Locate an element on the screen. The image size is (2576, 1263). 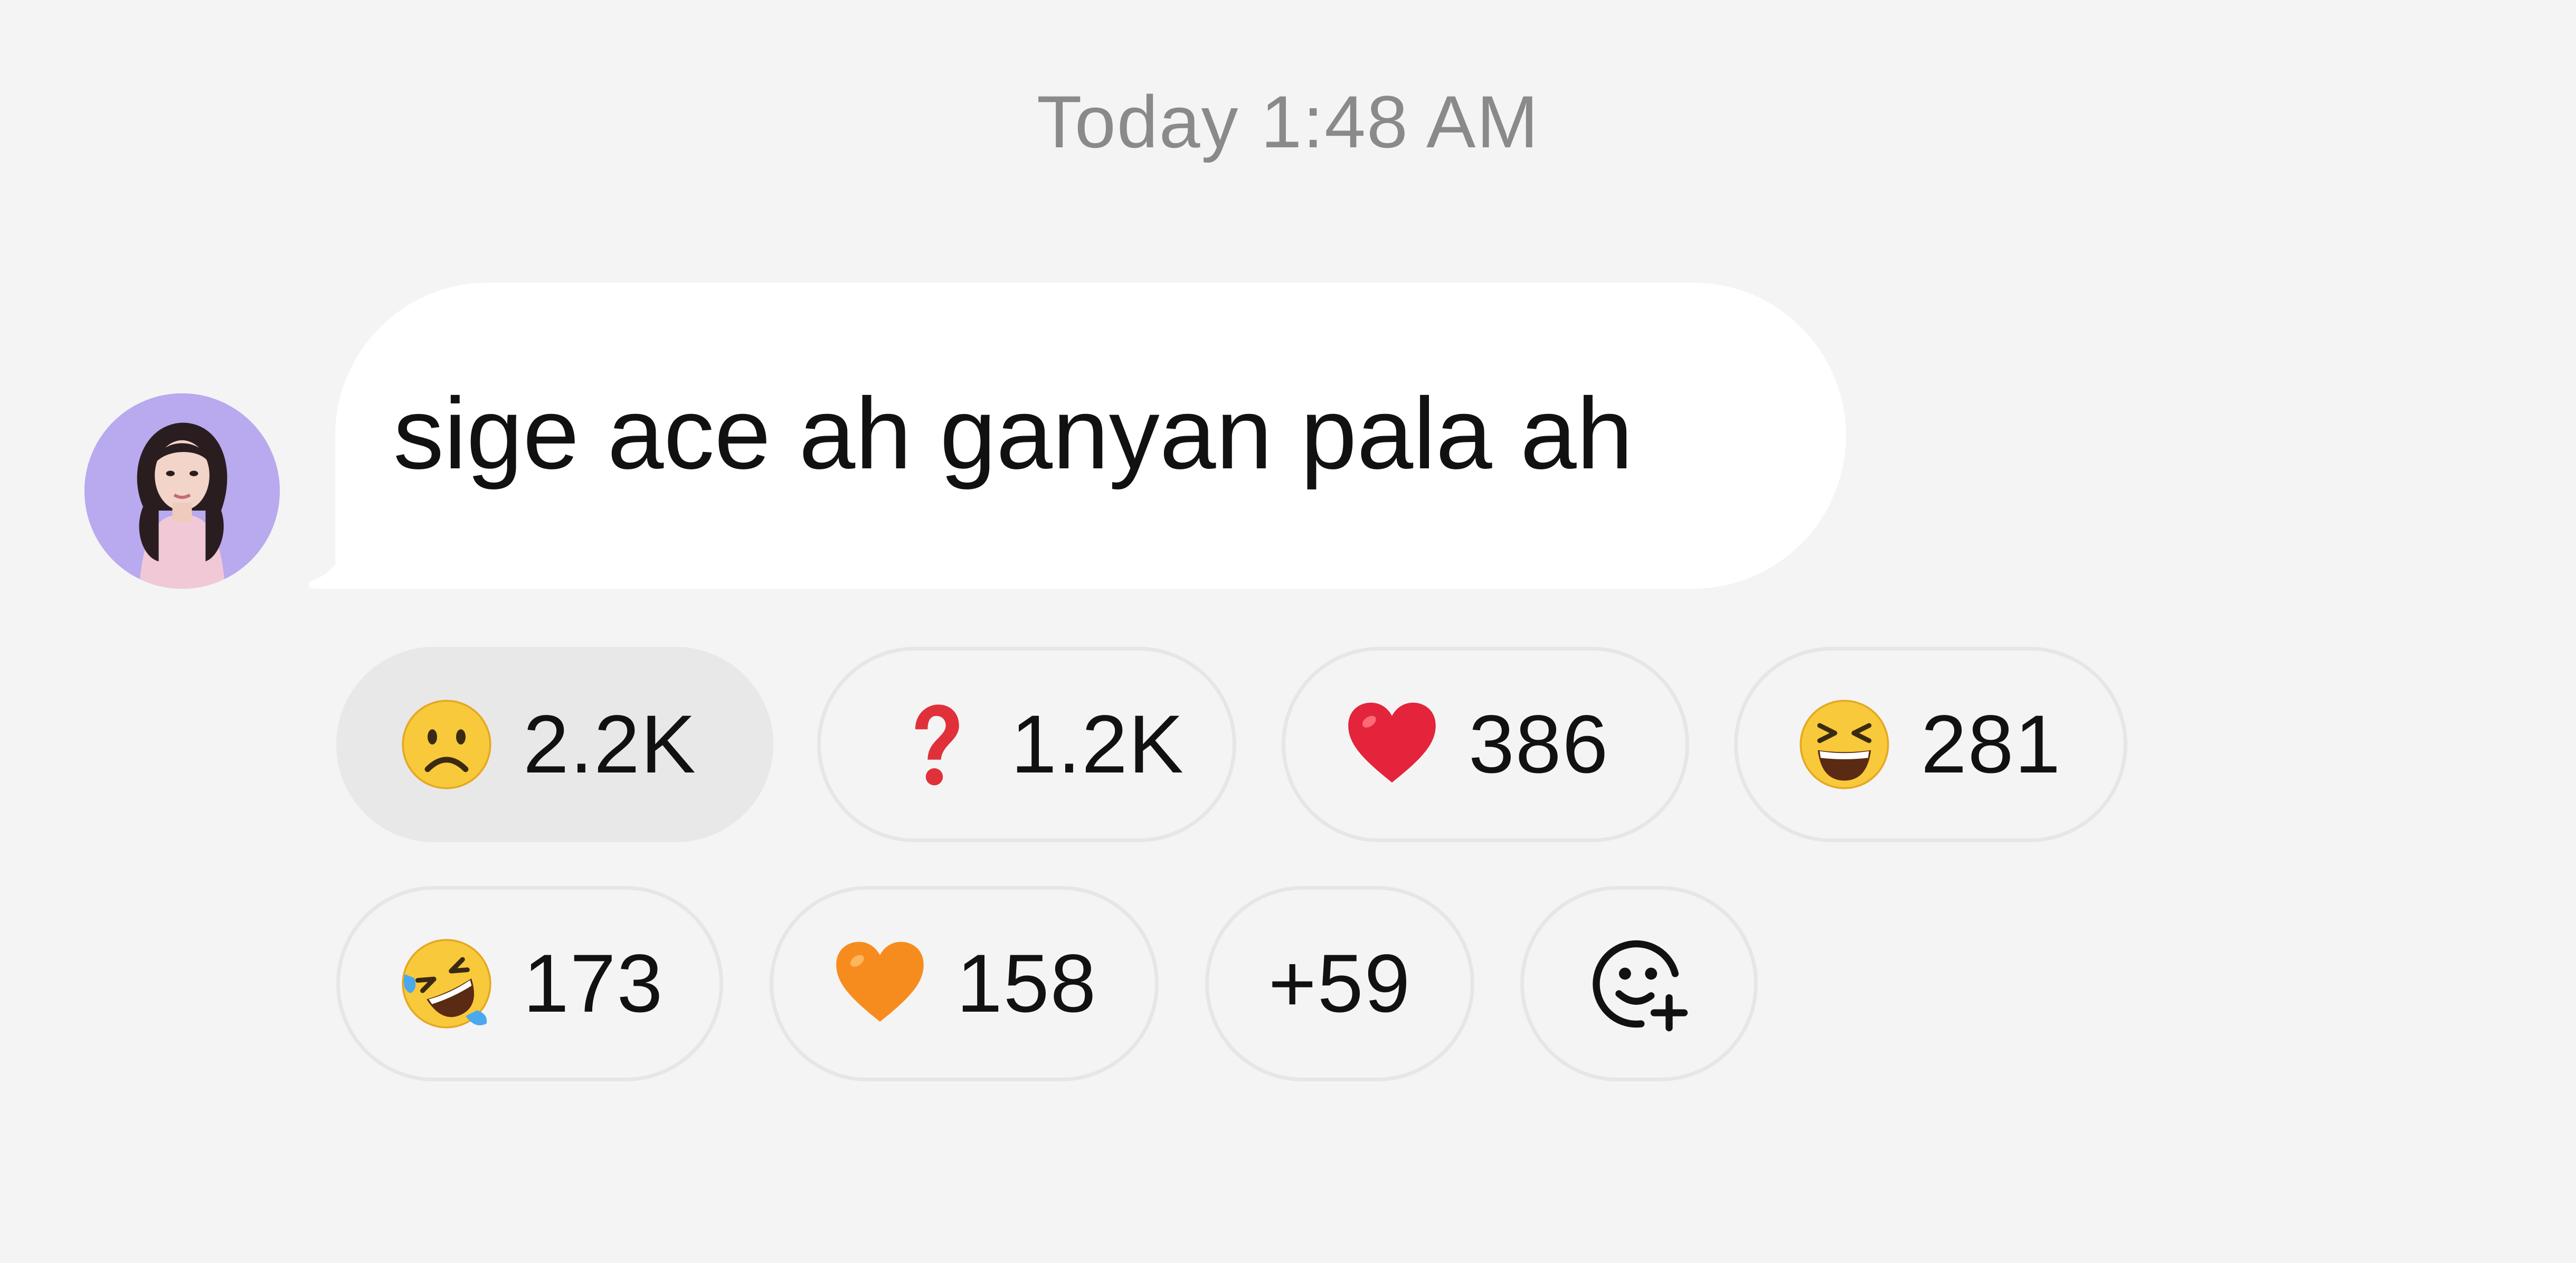
add-reaction-button is located at coordinates (1639, 983).